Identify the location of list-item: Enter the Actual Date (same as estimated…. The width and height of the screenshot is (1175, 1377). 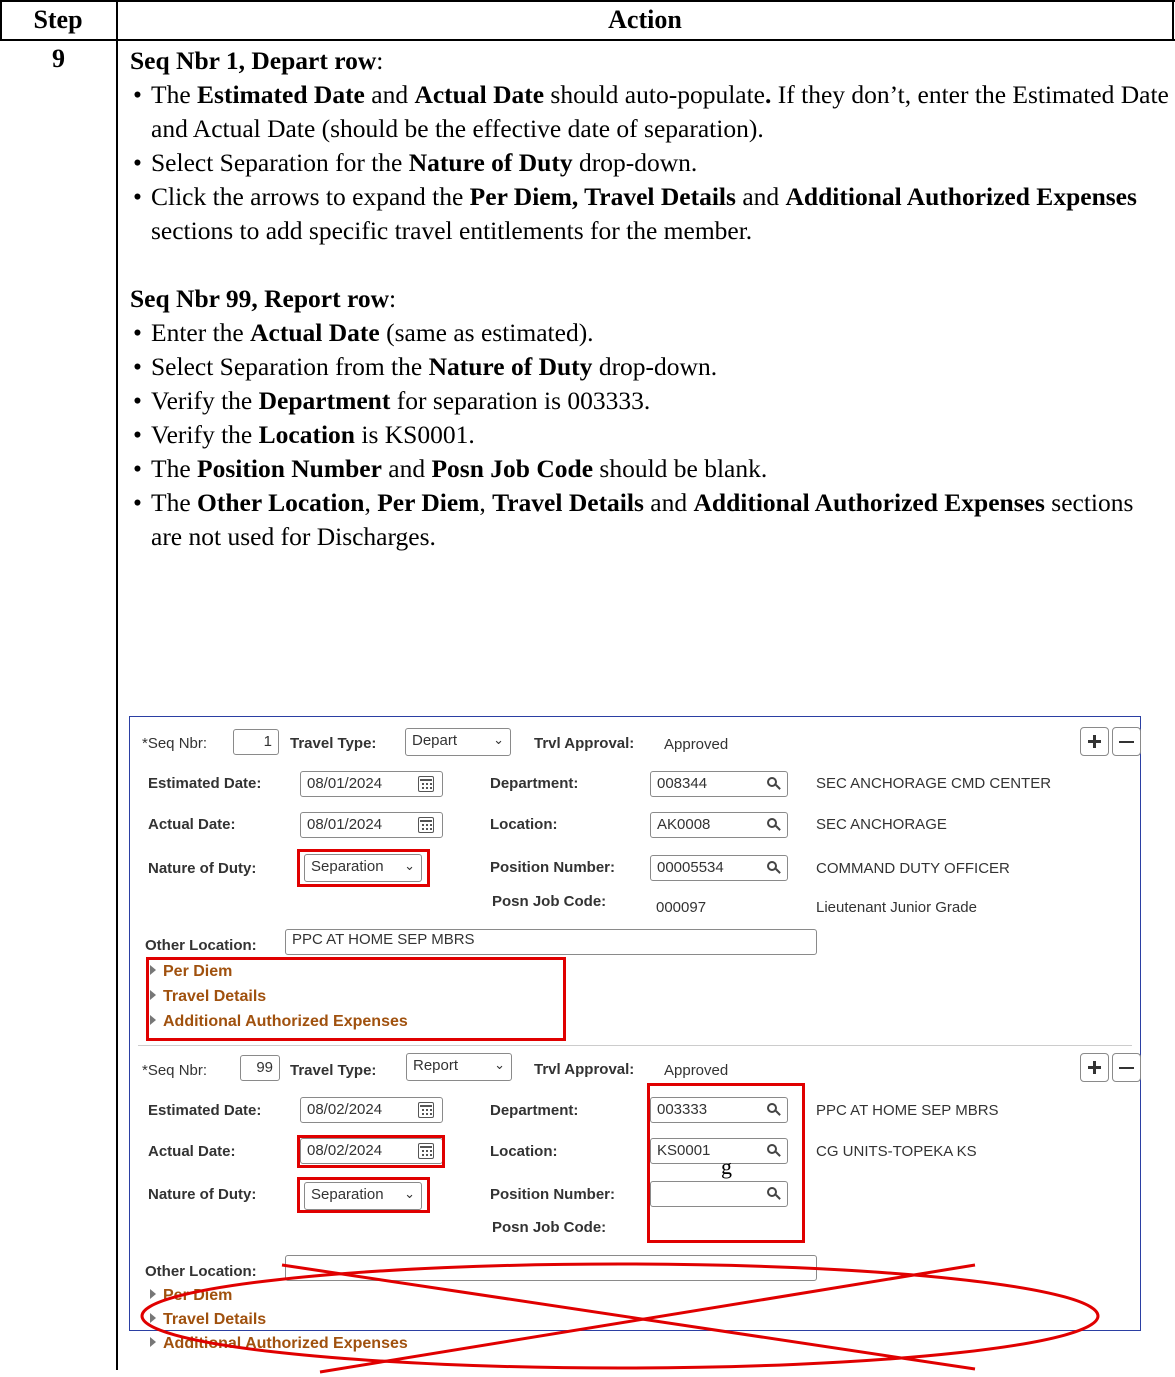
(650, 333).